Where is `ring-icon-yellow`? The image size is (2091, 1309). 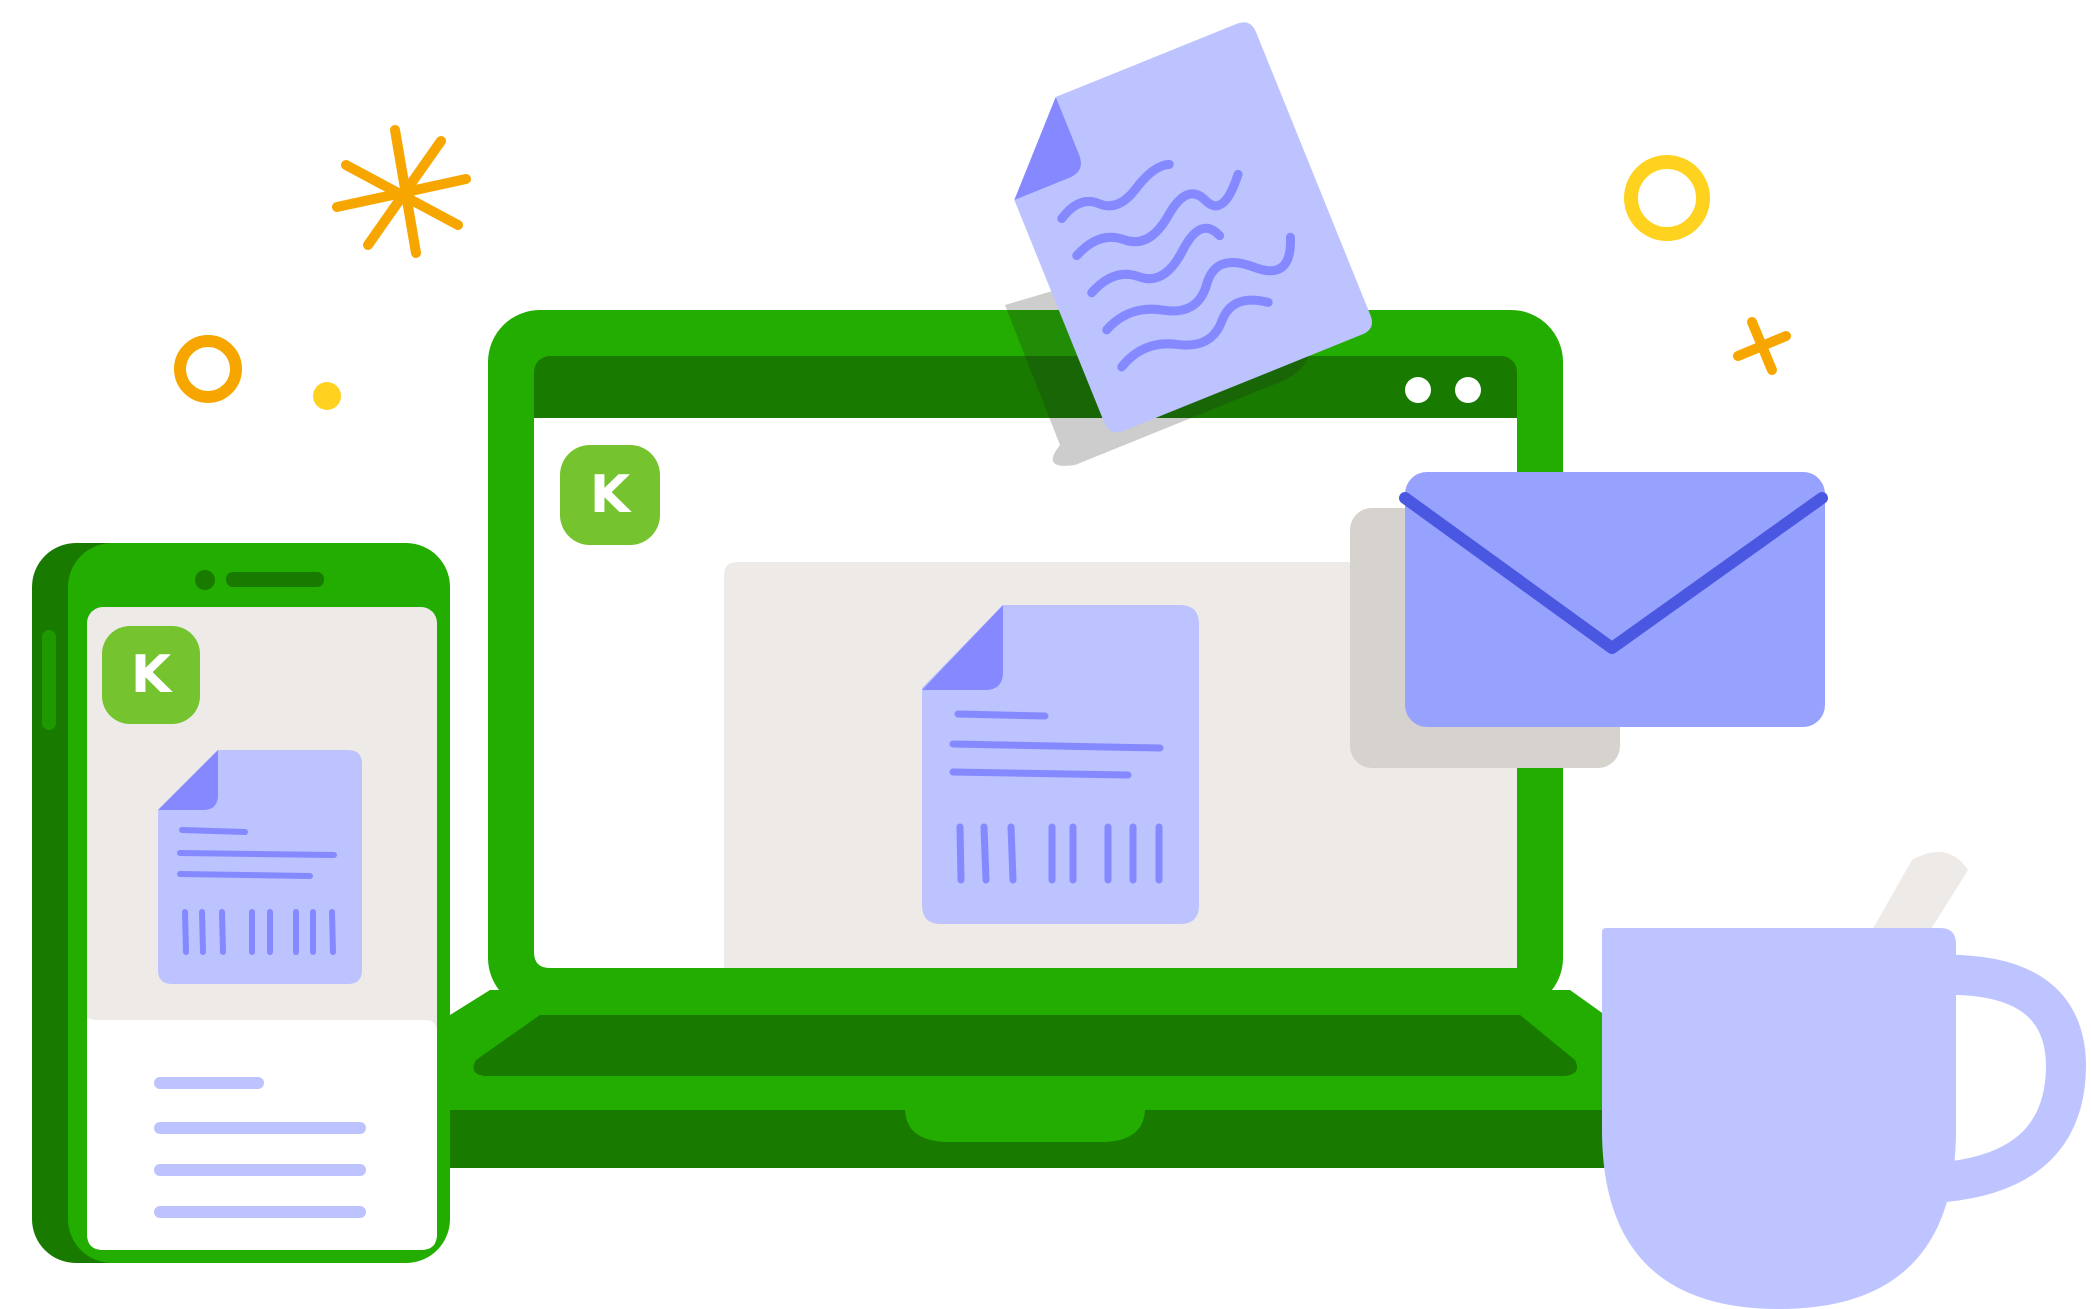 ring-icon-yellow is located at coordinates (1667, 198).